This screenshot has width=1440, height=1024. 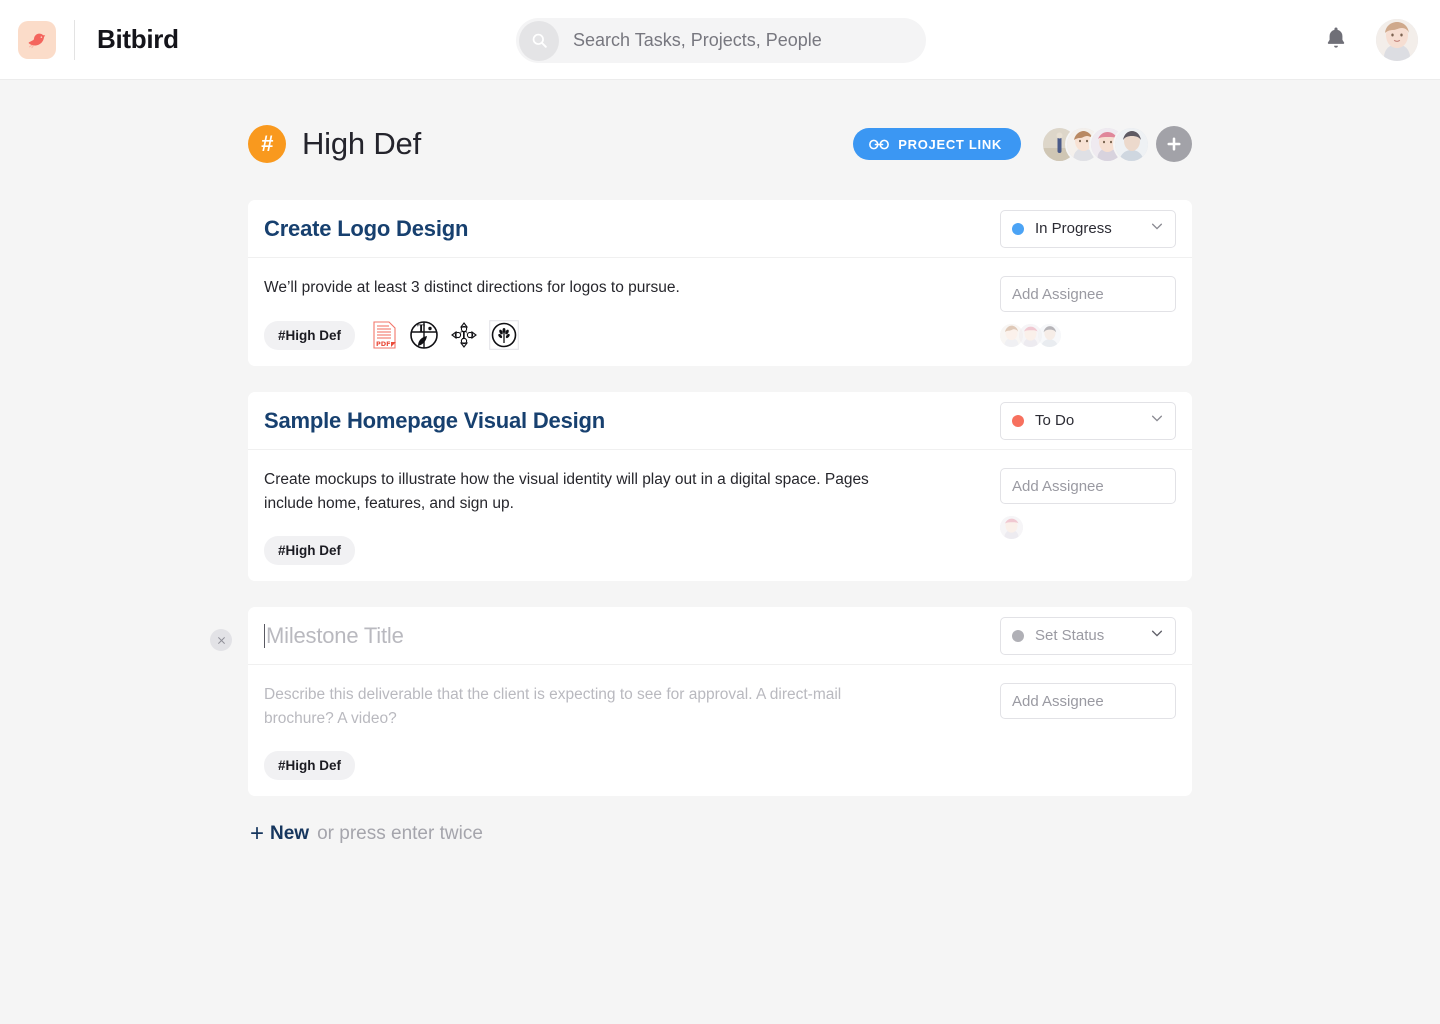 I want to click on chain-link-icon, so click(x=879, y=144).